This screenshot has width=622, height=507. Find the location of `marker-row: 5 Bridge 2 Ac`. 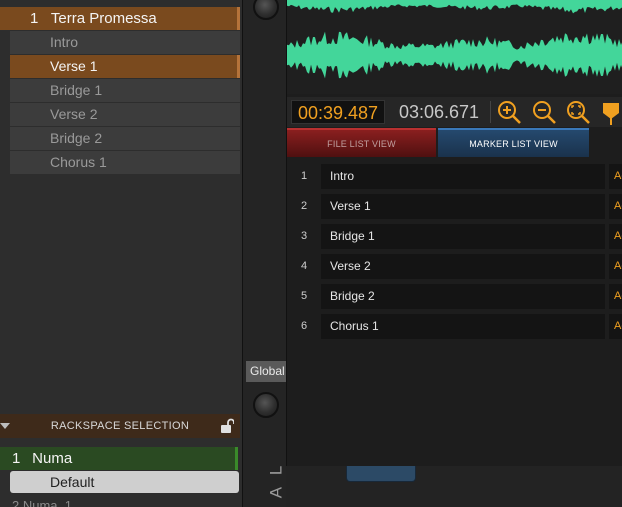

marker-row: 5 Bridge 2 Ac is located at coordinates (456, 296).